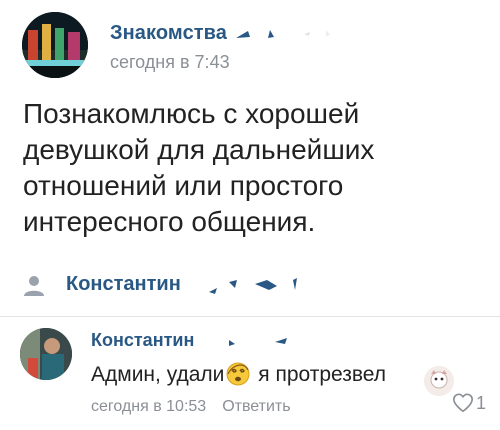 The height and width of the screenshot is (430, 500). What do you see at coordinates (256, 406) in the screenshot?
I see `reply-button: Ответить` at bounding box center [256, 406].